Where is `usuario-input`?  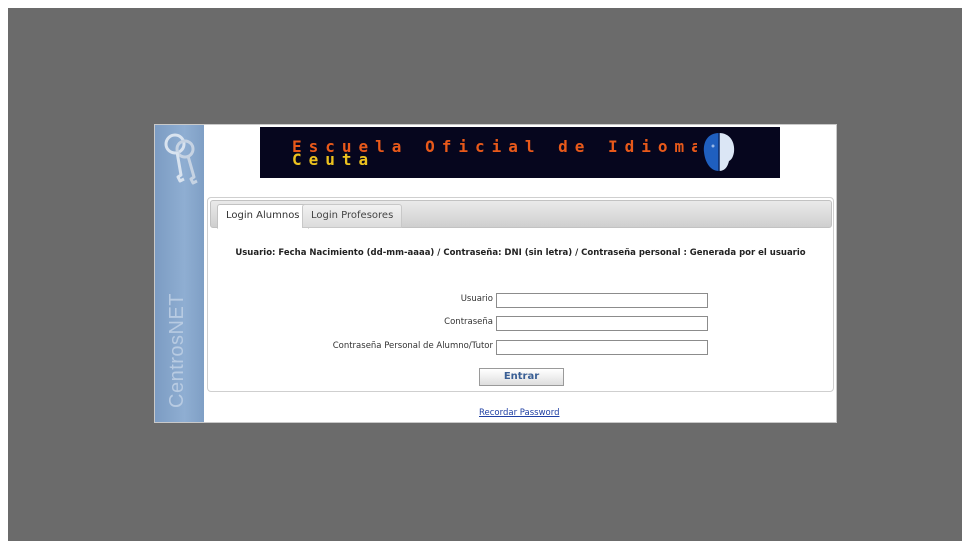 usuario-input is located at coordinates (602, 300).